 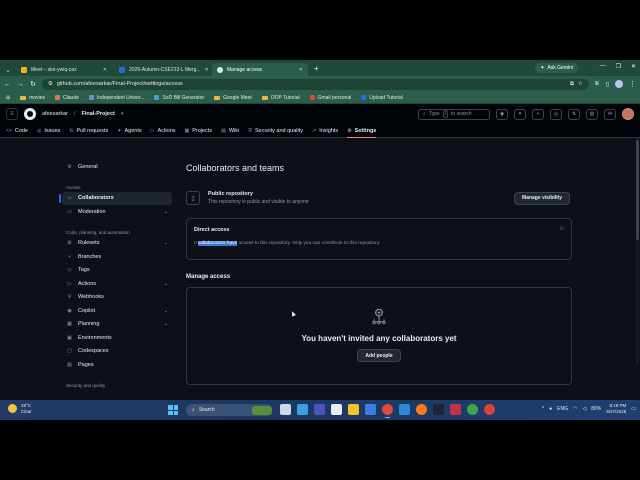 I want to click on chrome-icon, so click(x=387, y=411).